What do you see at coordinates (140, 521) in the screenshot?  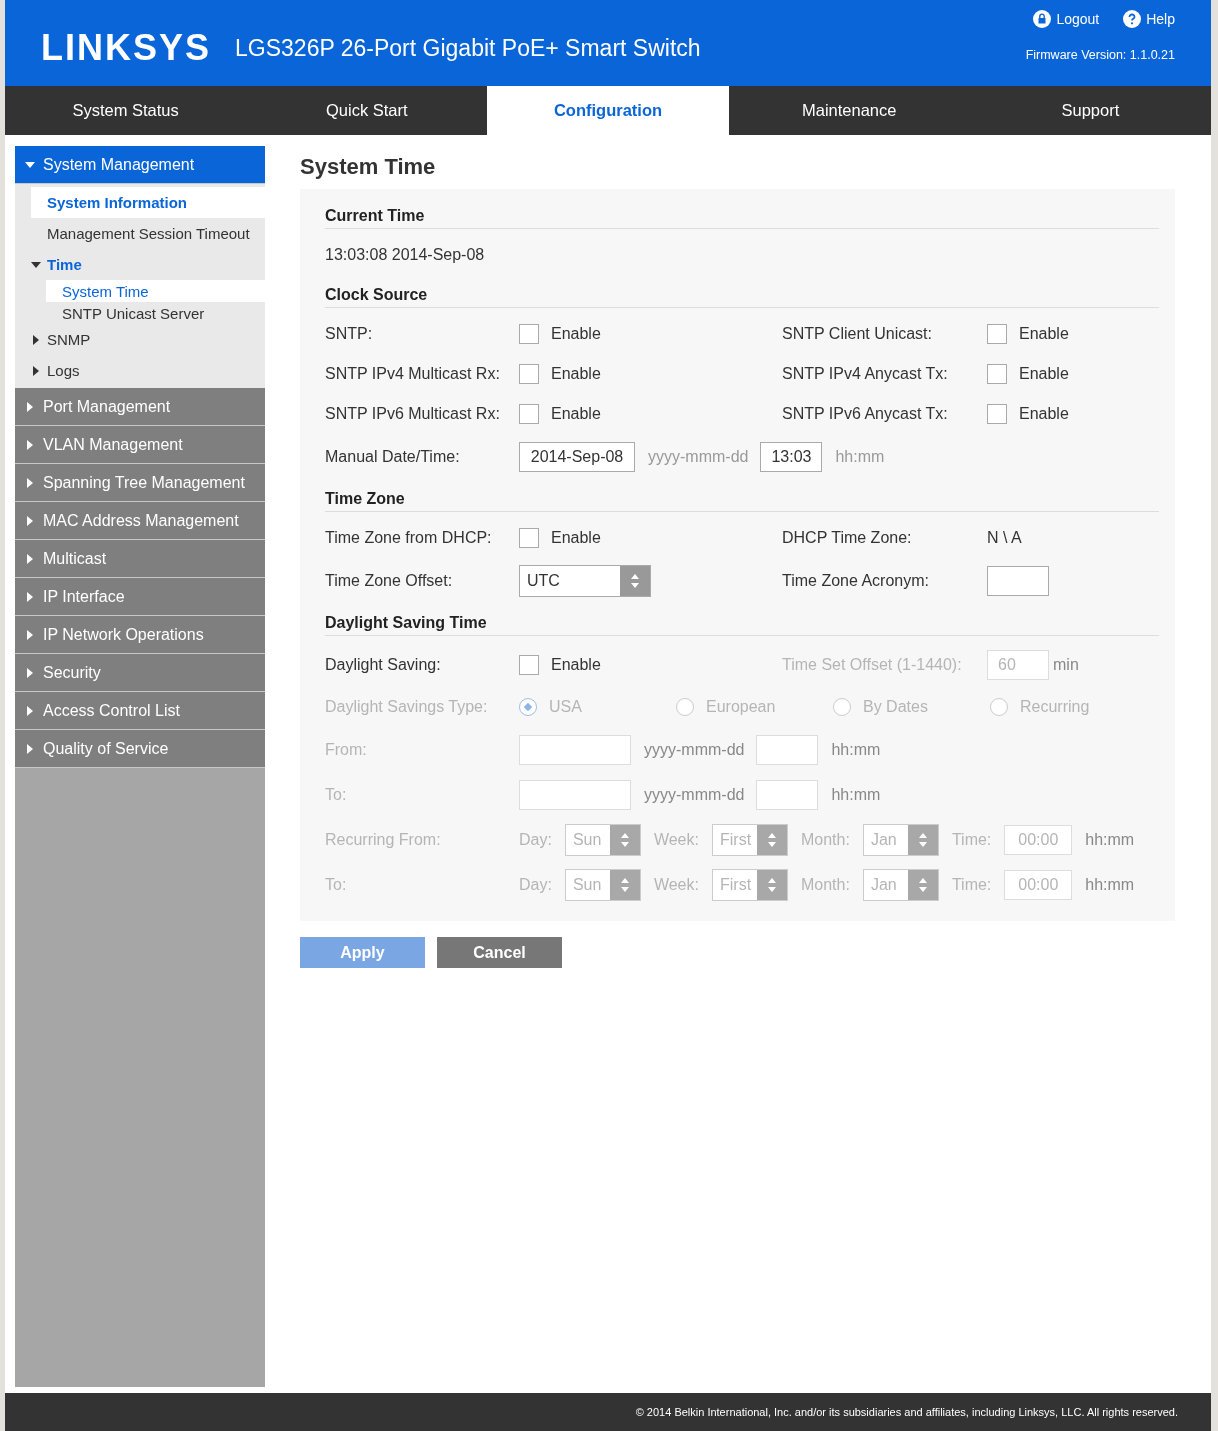 I see `sidebar-group: MAC Address Management` at bounding box center [140, 521].